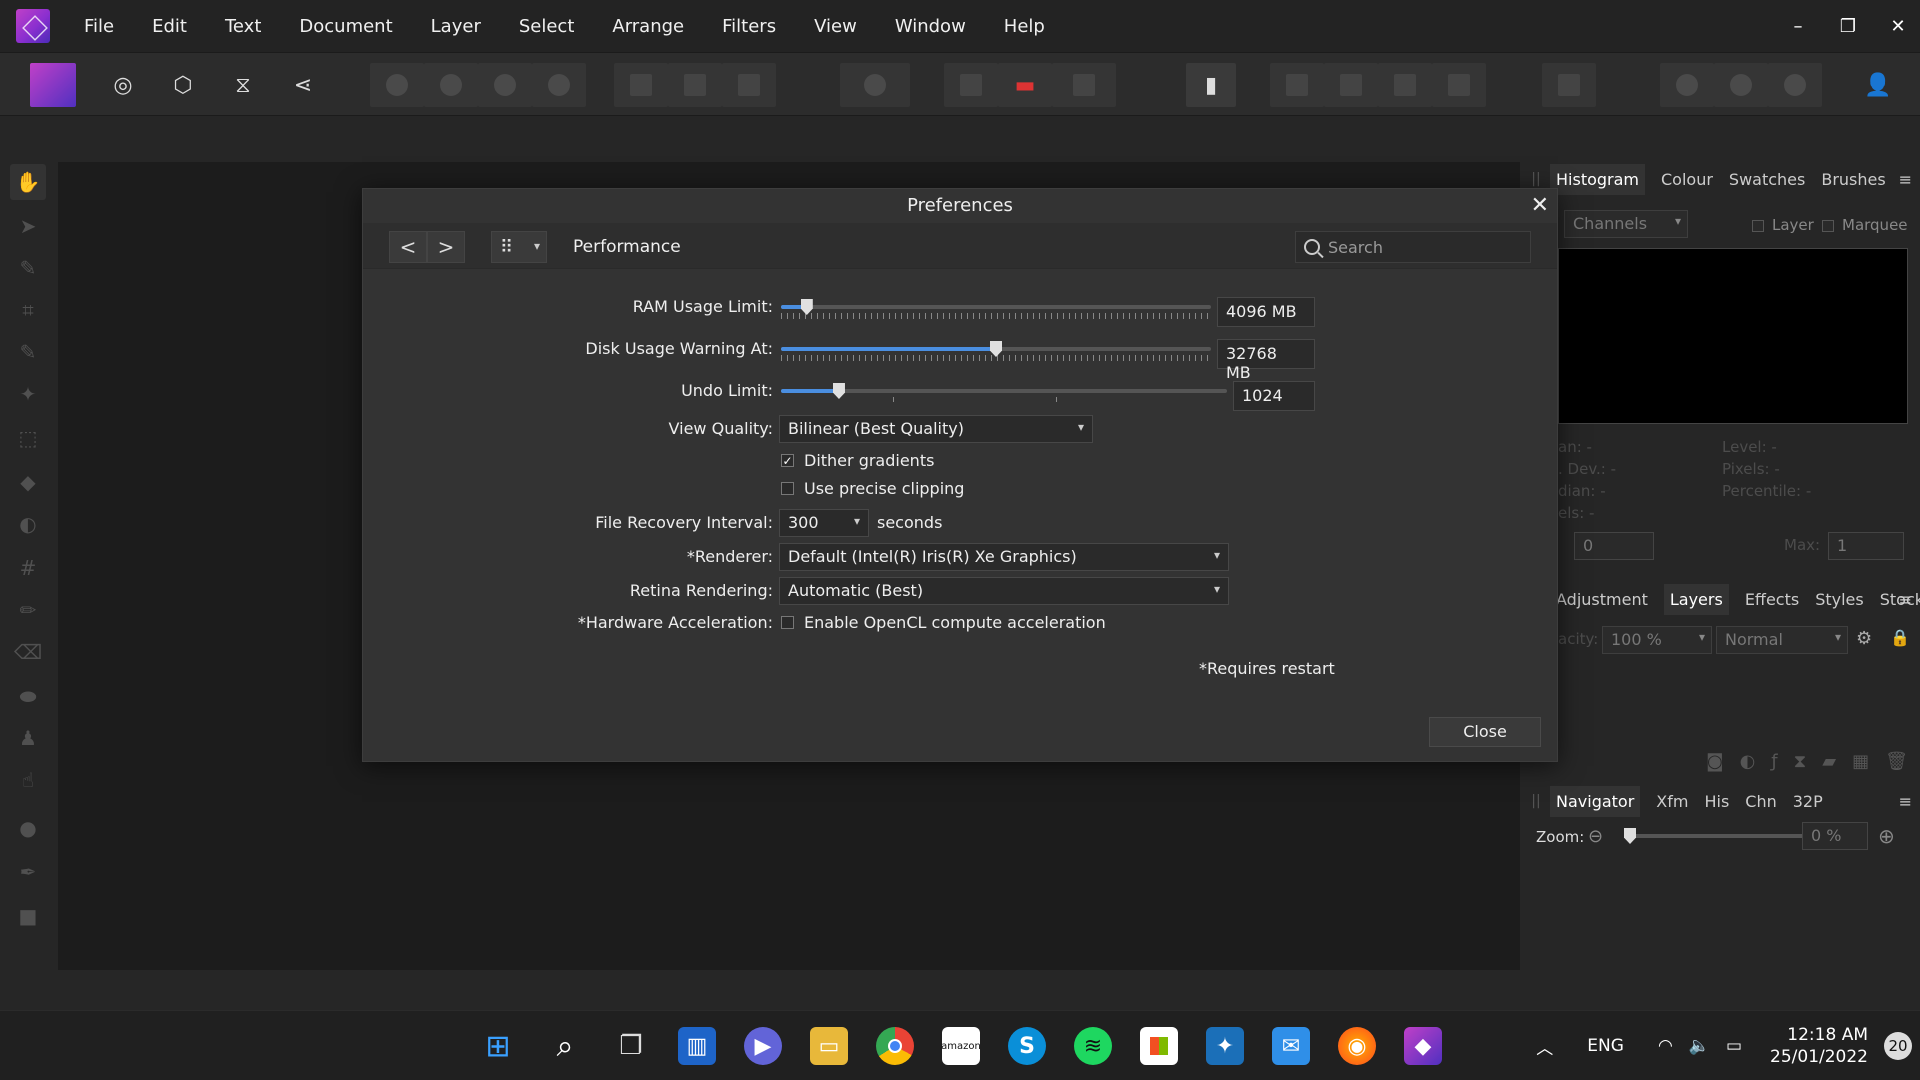 This screenshot has height=1080, width=1920. I want to click on windows-start-icon: ⊞, so click(498, 1046).